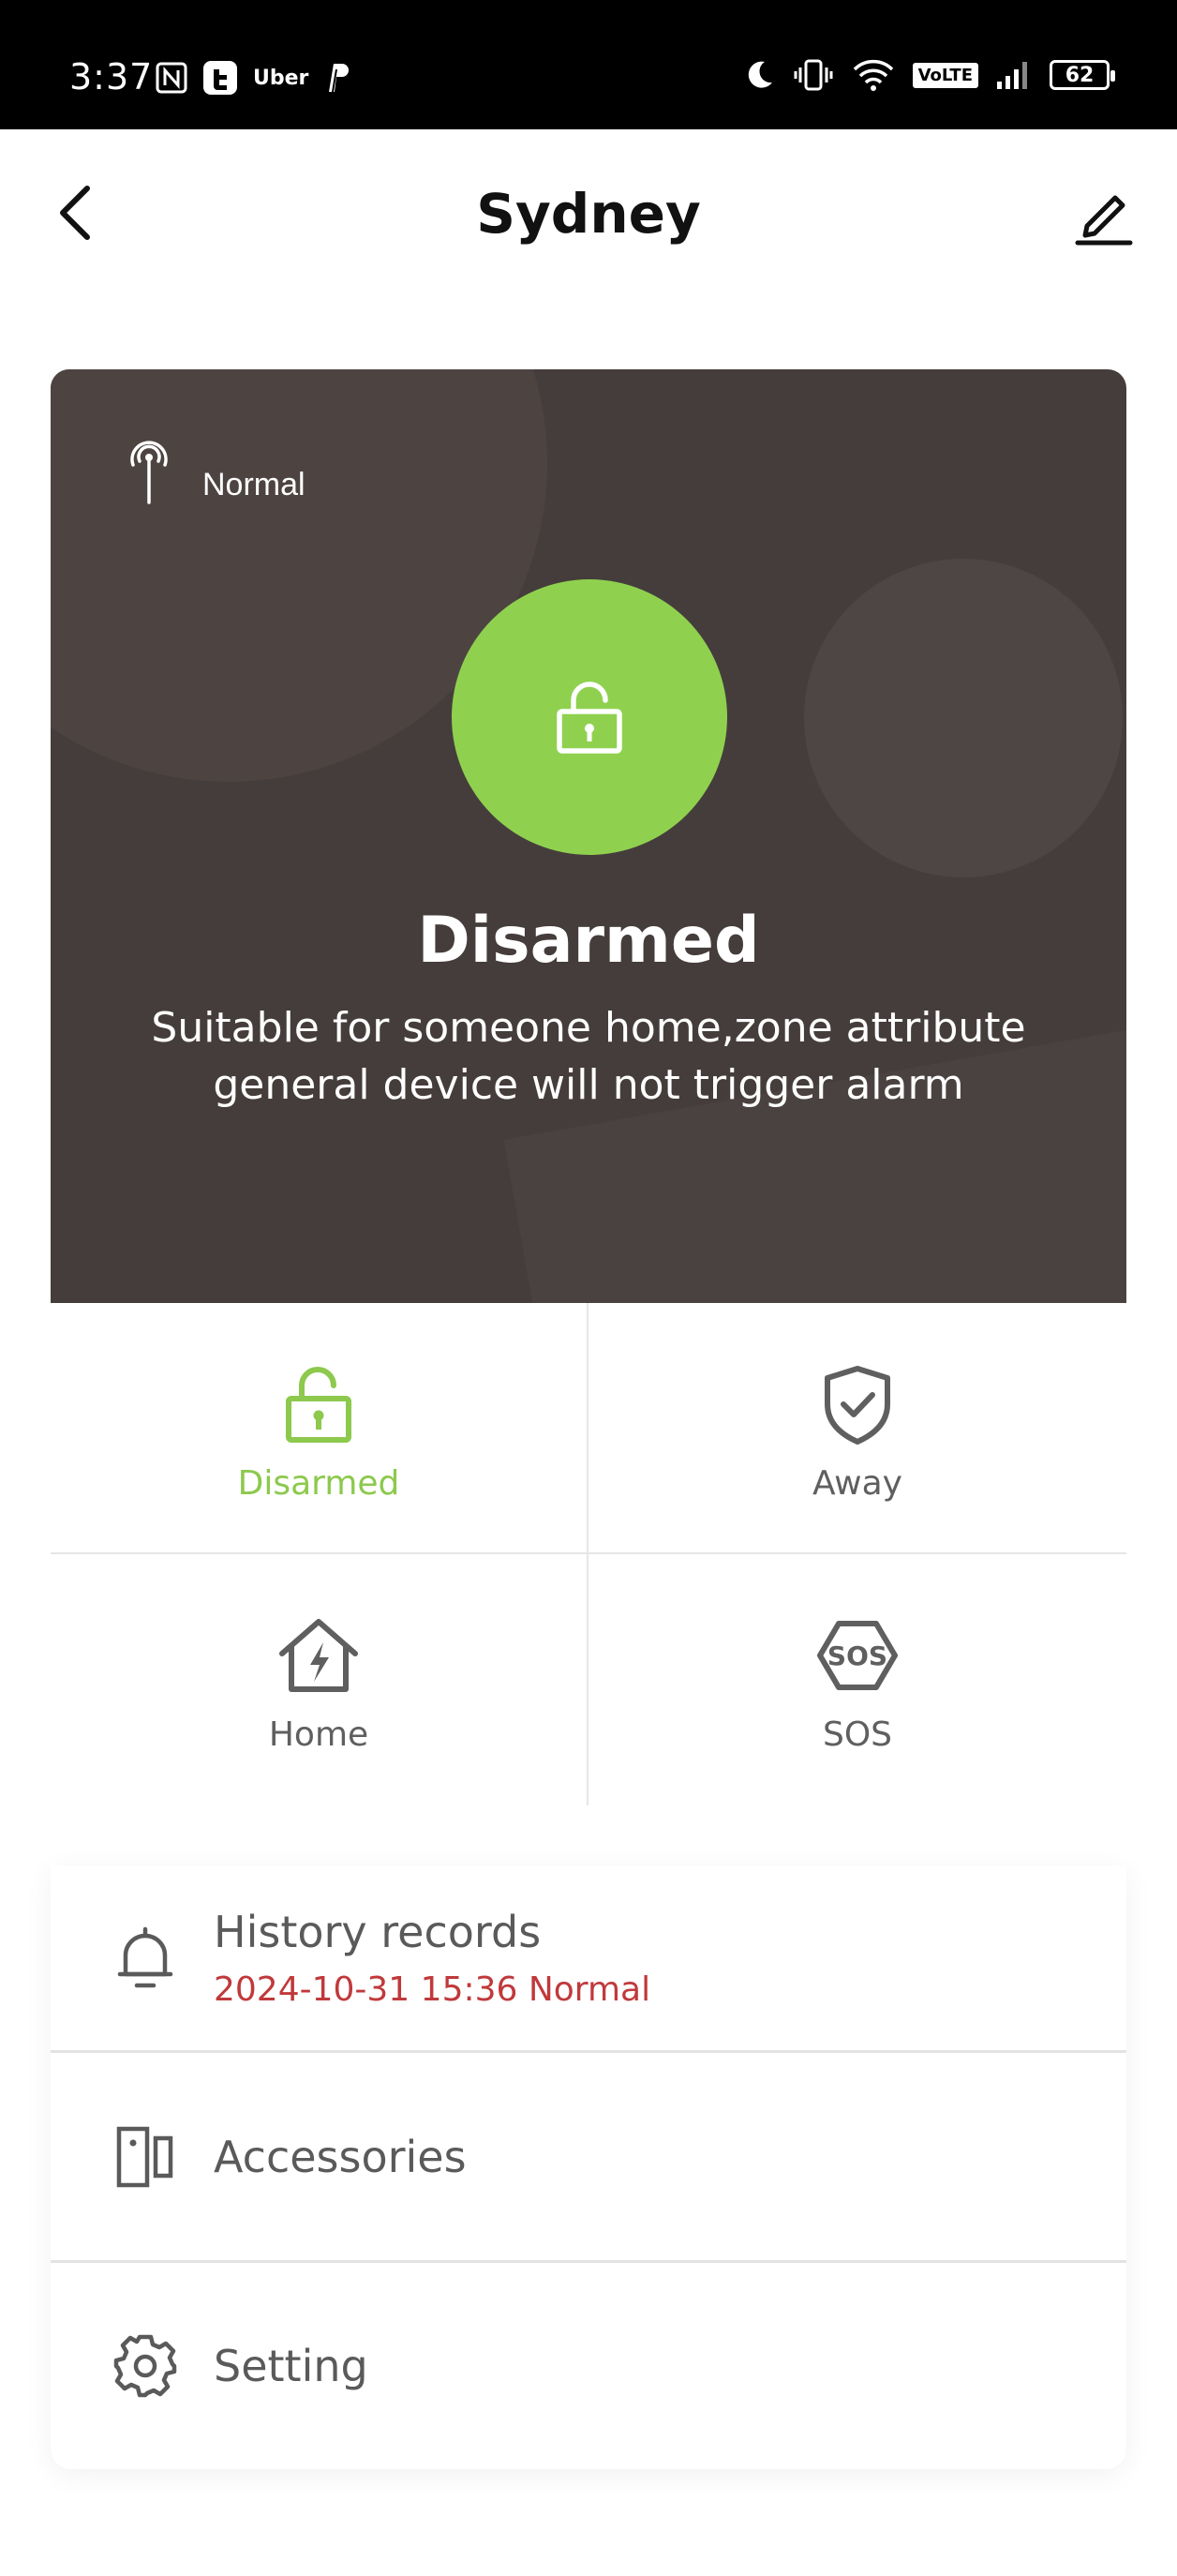 Image resolution: width=1177 pixels, height=2576 pixels. Describe the element at coordinates (432, 1990) in the screenshot. I see `last-record-text: 2024-10-31 15:36 Normal` at that location.